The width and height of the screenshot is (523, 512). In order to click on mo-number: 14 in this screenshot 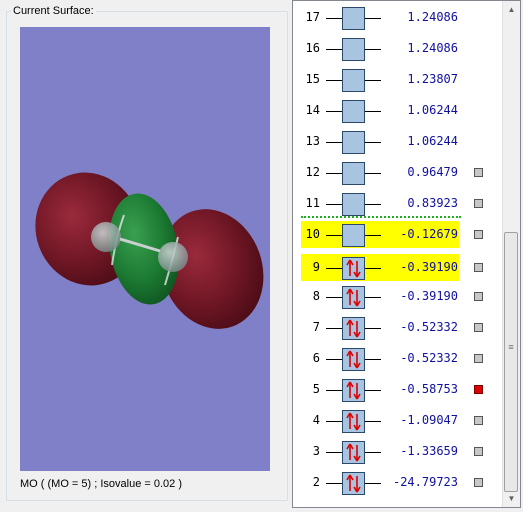, I will do `click(312, 110)`.